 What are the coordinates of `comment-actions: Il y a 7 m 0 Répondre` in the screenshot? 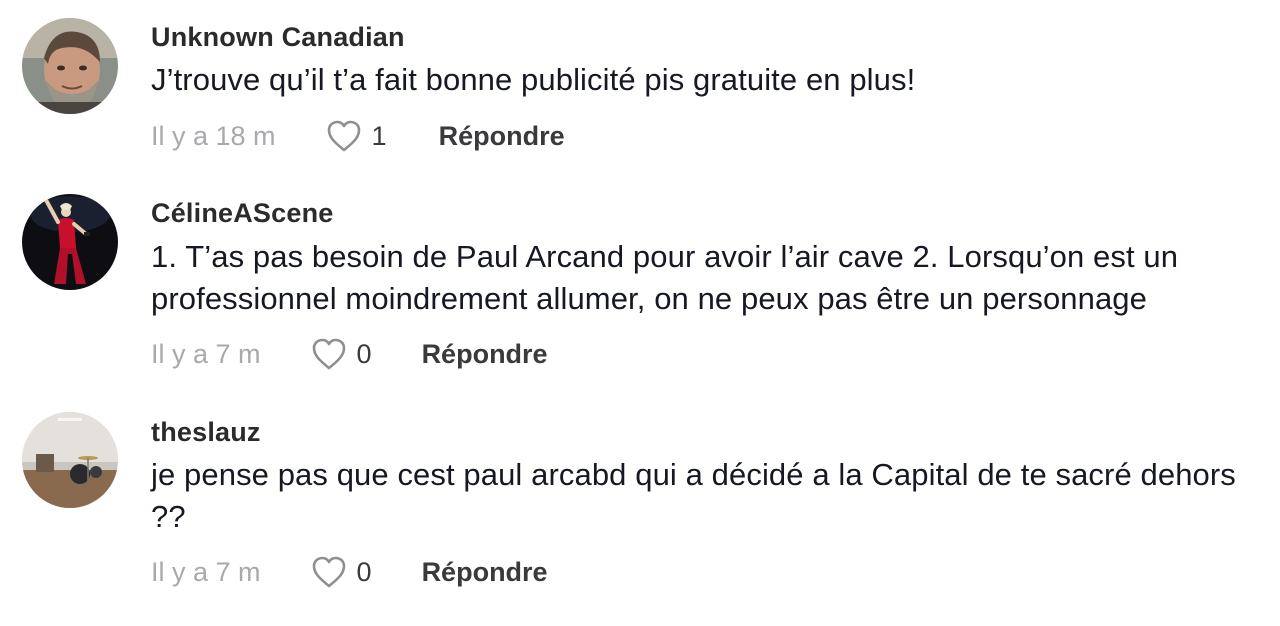 It's located at (349, 572).